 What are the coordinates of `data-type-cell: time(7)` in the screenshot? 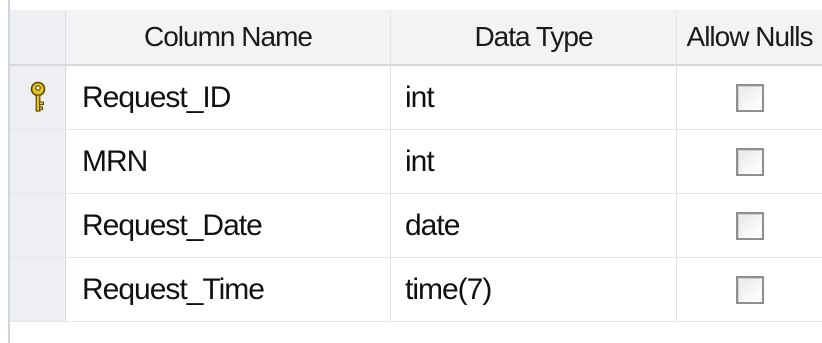 It's located at (534, 289).